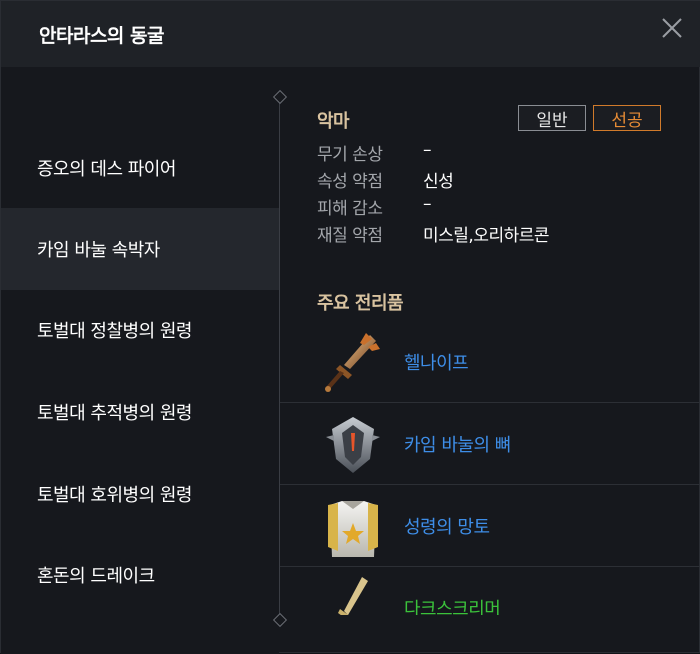 The height and width of the screenshot is (654, 700). What do you see at coordinates (427, 204) in the screenshot?
I see `stat-value-damage-reduction: –` at bounding box center [427, 204].